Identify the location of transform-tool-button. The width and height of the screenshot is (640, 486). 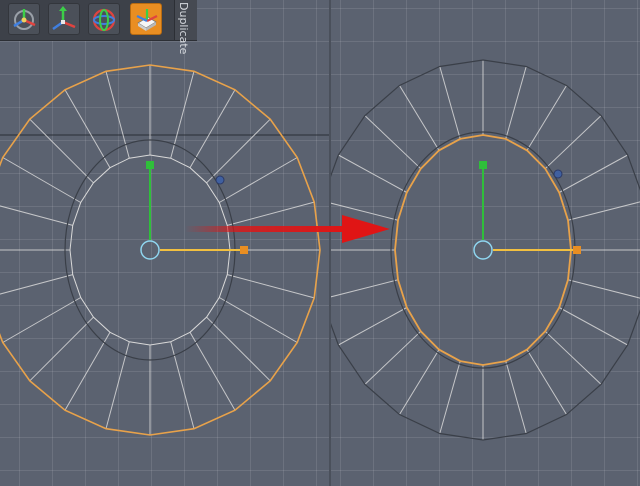
(24, 19).